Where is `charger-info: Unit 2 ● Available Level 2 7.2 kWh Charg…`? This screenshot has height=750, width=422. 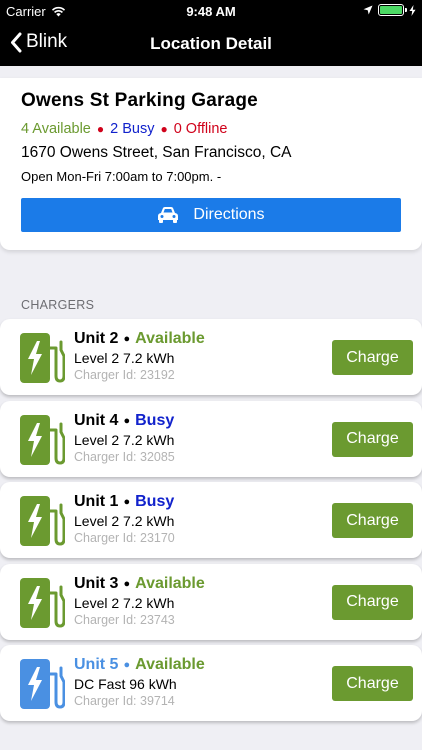
charger-info: Unit 2 ● Available Level 2 7.2 kWh Charg… is located at coordinates (139, 356).